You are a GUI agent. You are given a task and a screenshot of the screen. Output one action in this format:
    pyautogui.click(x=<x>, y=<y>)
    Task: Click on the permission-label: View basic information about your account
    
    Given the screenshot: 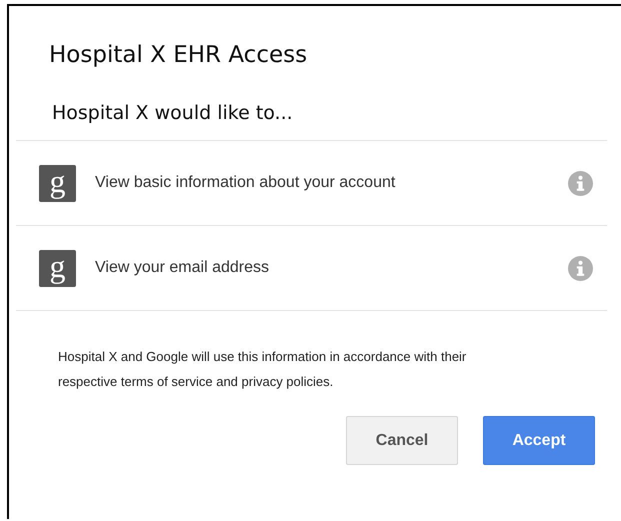 What is the action you would take?
    pyautogui.click(x=245, y=183)
    